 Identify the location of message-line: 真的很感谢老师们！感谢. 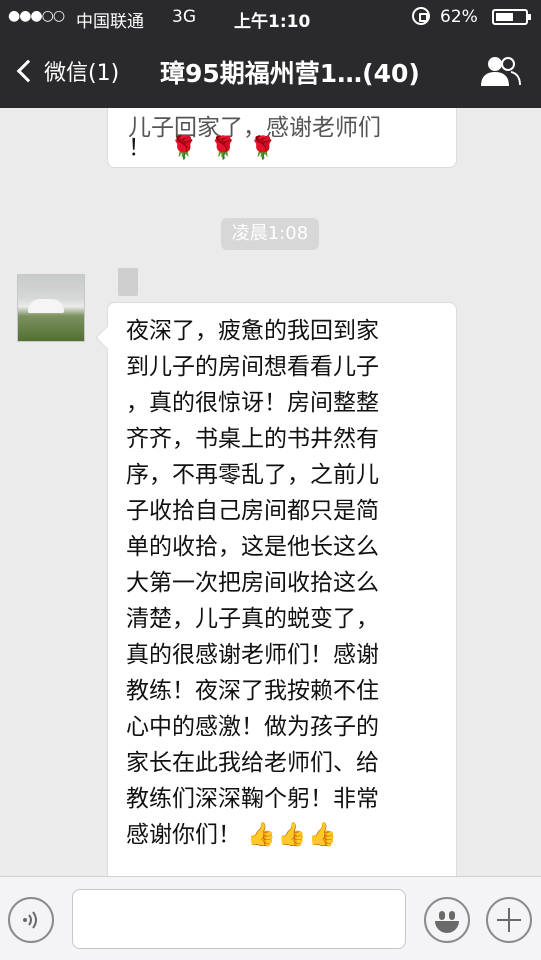
(252, 655).